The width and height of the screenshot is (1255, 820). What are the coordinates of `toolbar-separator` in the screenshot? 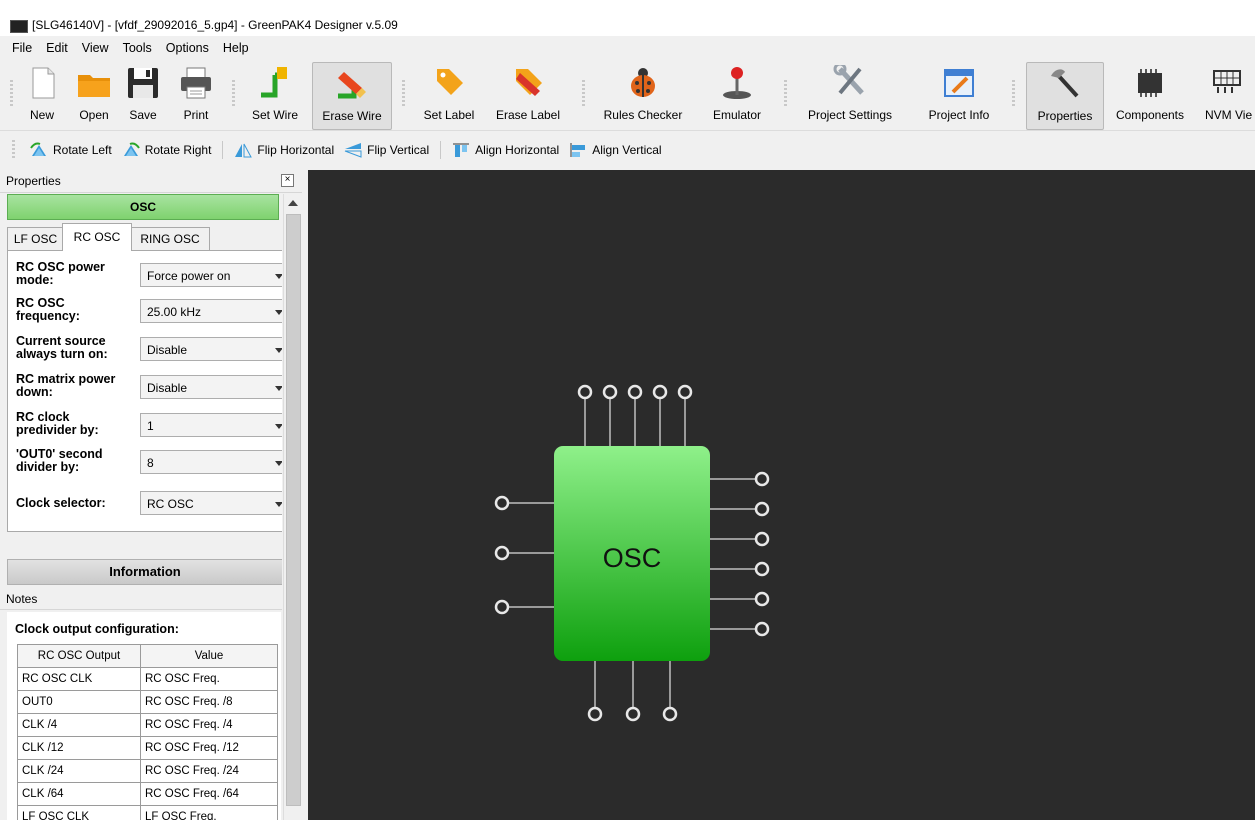 It's located at (223, 150).